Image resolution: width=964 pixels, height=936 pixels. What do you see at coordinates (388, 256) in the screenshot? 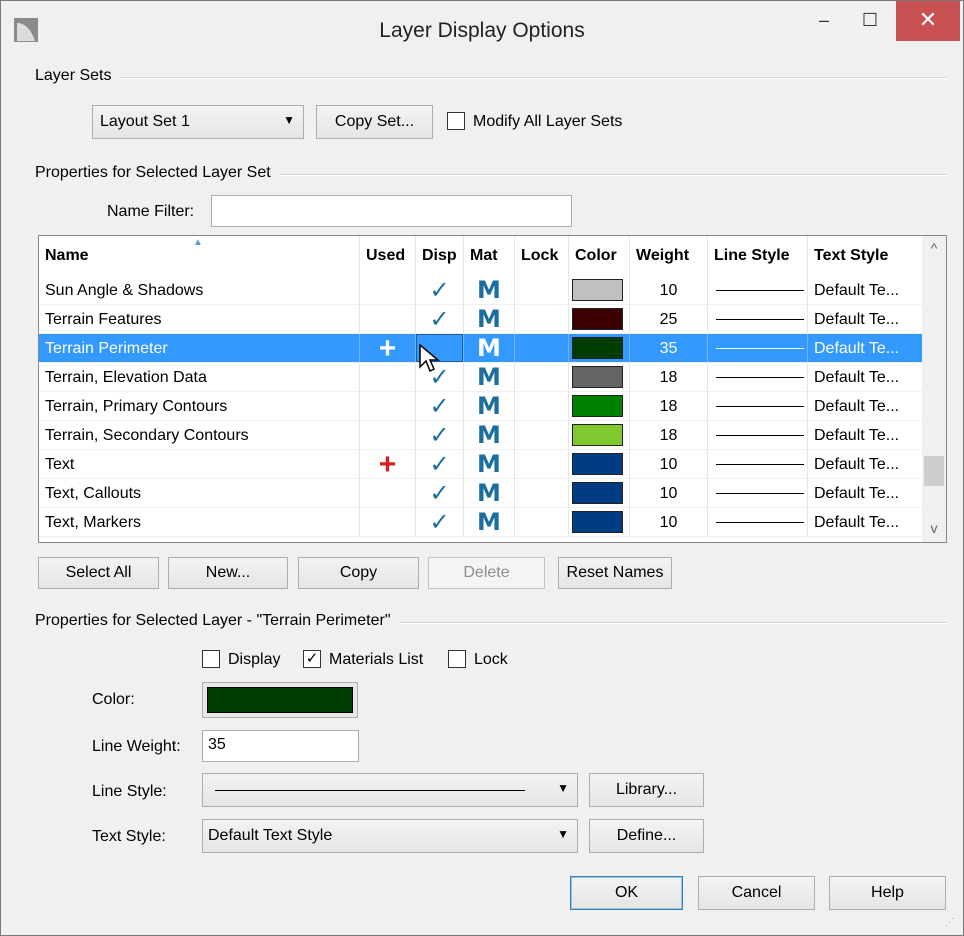
I see `col-header-used: Used` at bounding box center [388, 256].